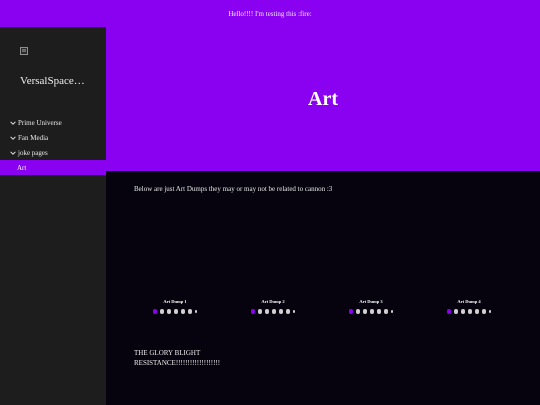  Describe the element at coordinates (371, 301) in the screenshot. I see `gallery-title: Art Dump 3` at that location.